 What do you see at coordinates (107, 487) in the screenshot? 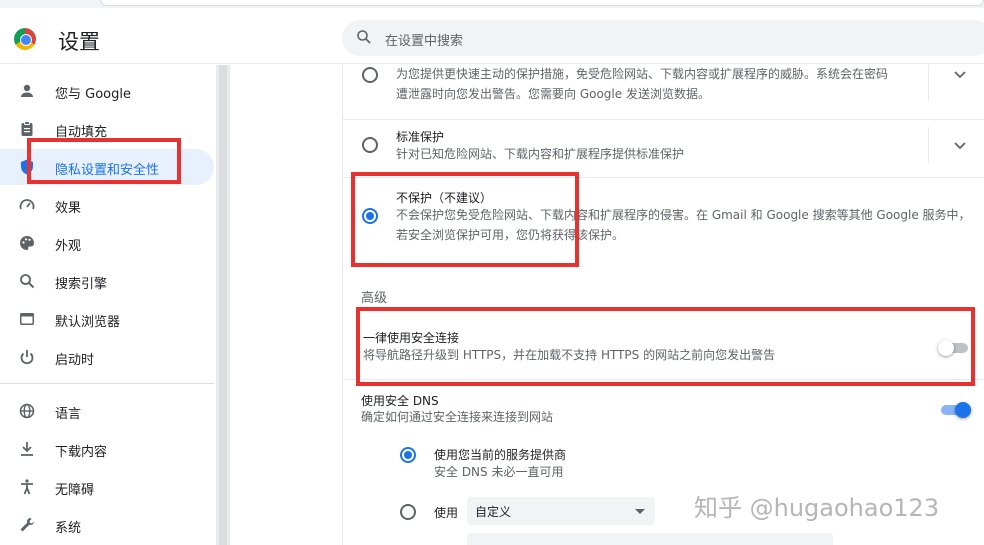
I see `sidebar-item-accessibility: 无障碍` at bounding box center [107, 487].